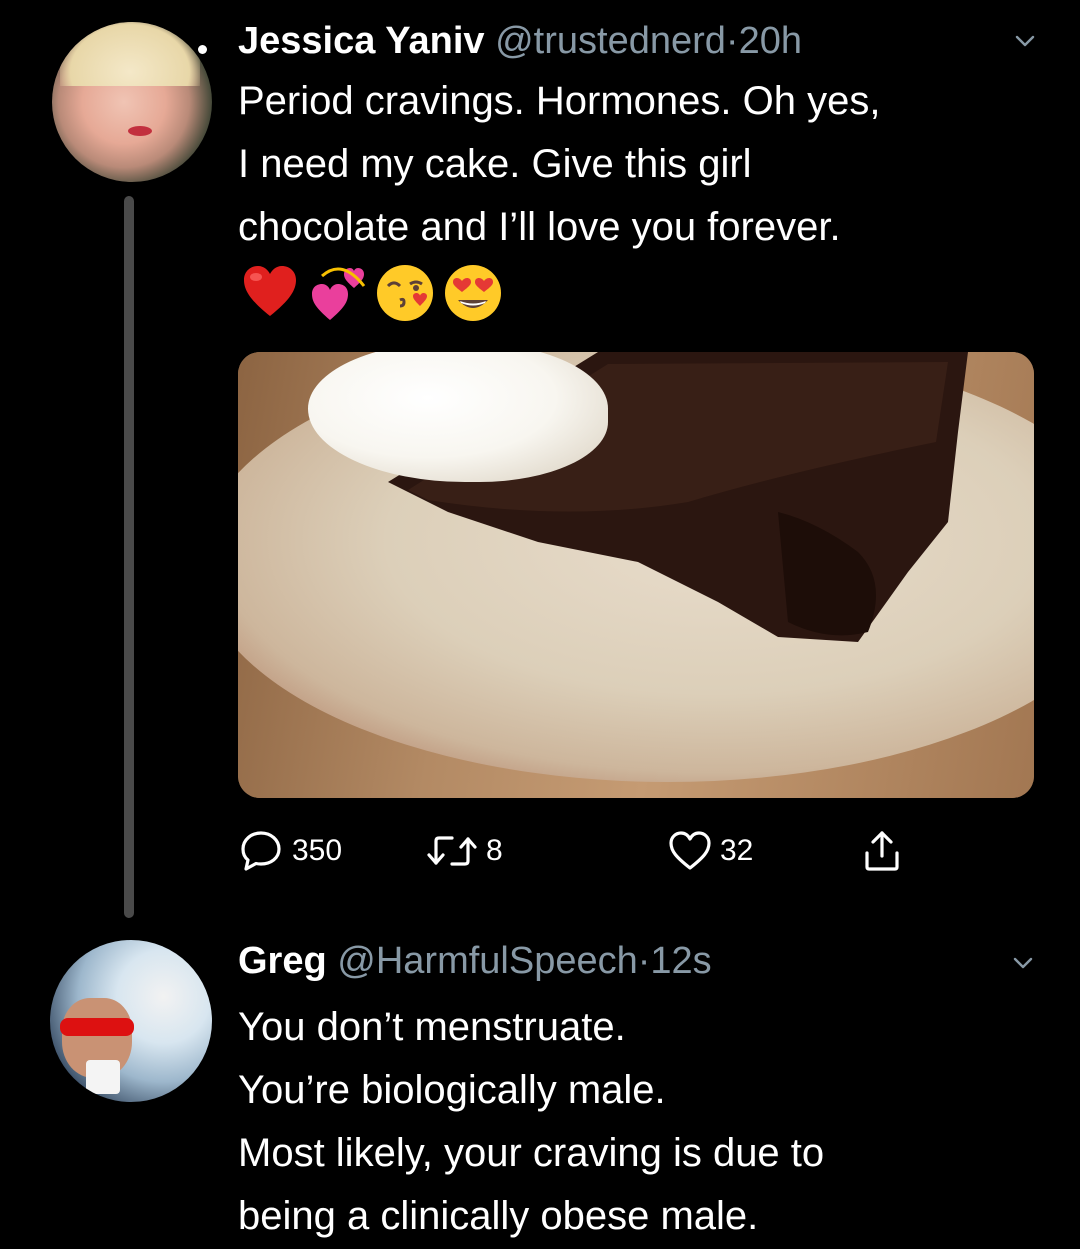 This screenshot has width=1080, height=1249. I want to click on tweet-header: Jessica Yaniv @trustednerd·20h, so click(520, 41).